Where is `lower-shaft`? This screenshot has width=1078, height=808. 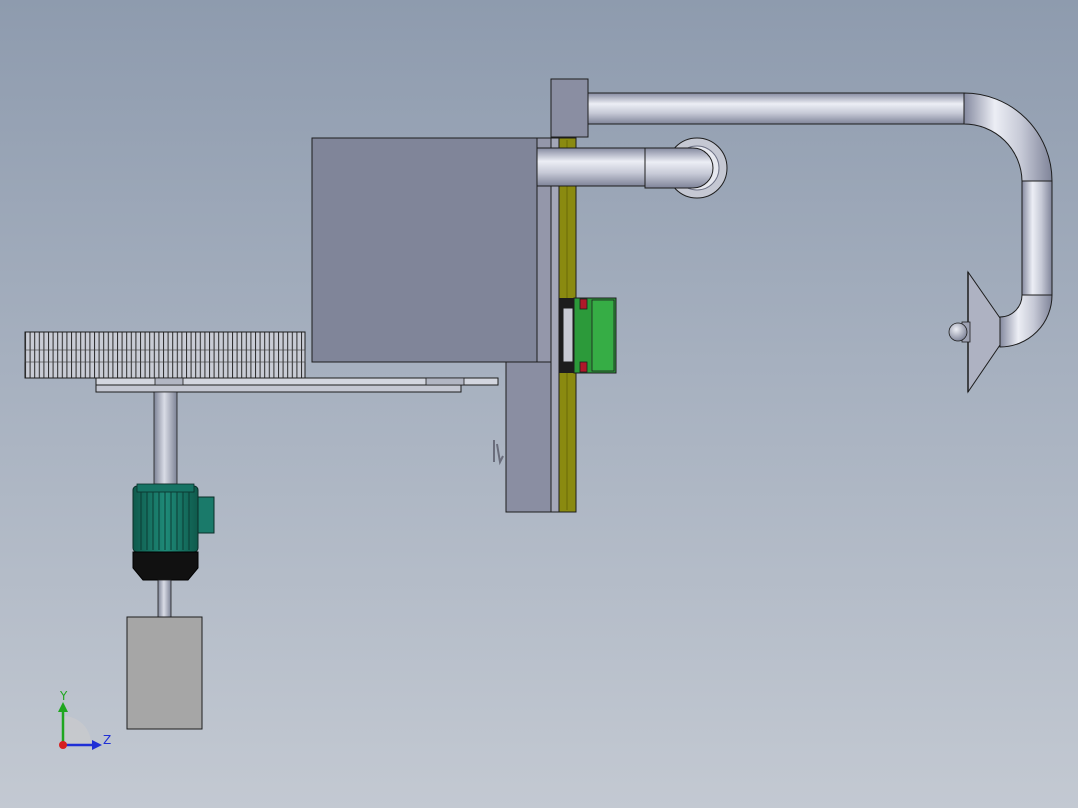
lower-shaft is located at coordinates (164, 599).